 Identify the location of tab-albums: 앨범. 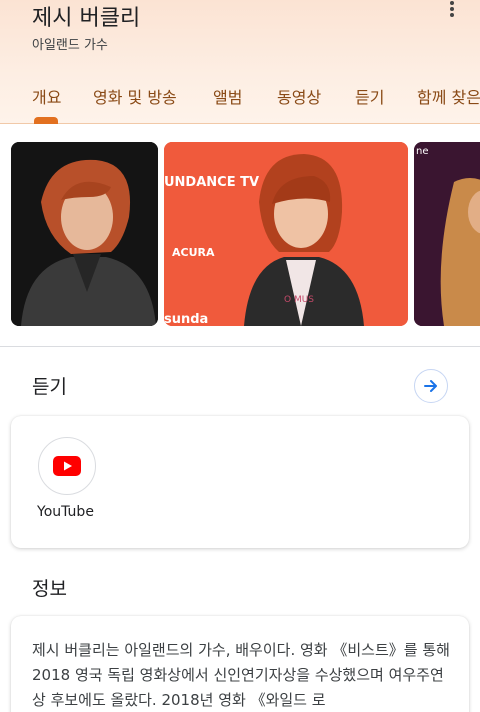
(227, 96).